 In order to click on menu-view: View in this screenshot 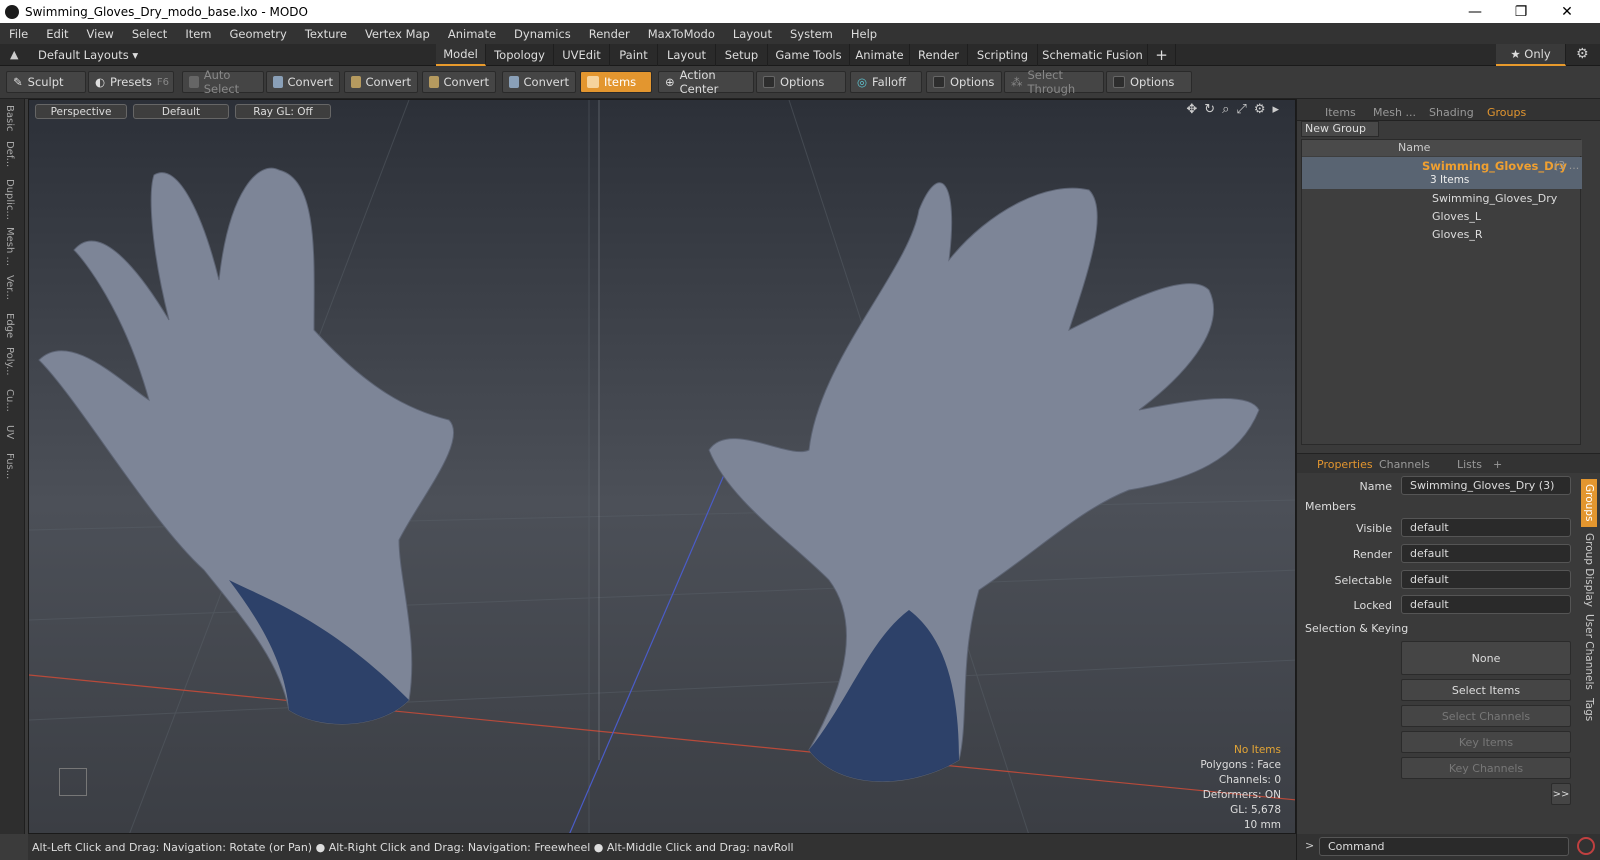, I will do `click(100, 34)`.